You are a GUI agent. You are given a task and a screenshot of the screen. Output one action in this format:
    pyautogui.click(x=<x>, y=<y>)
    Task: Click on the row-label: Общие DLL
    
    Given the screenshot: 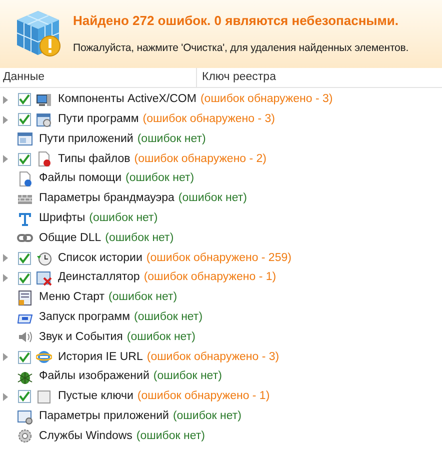 What is the action you would take?
    pyautogui.click(x=70, y=238)
    